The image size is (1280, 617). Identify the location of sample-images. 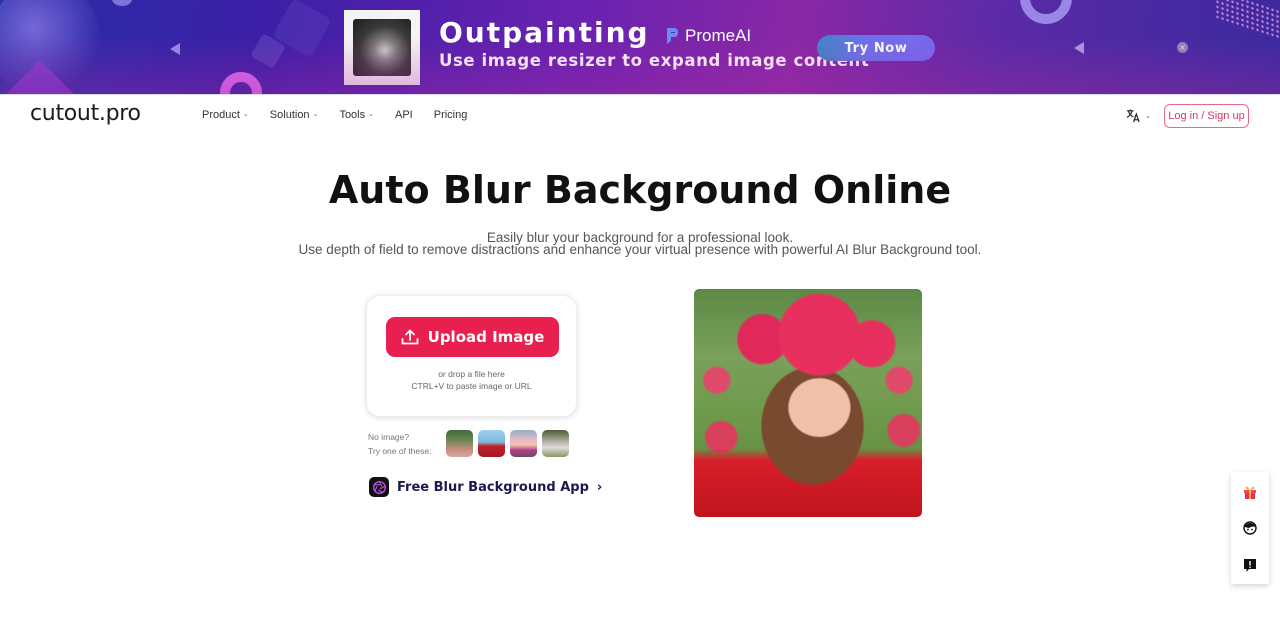
(507, 443).